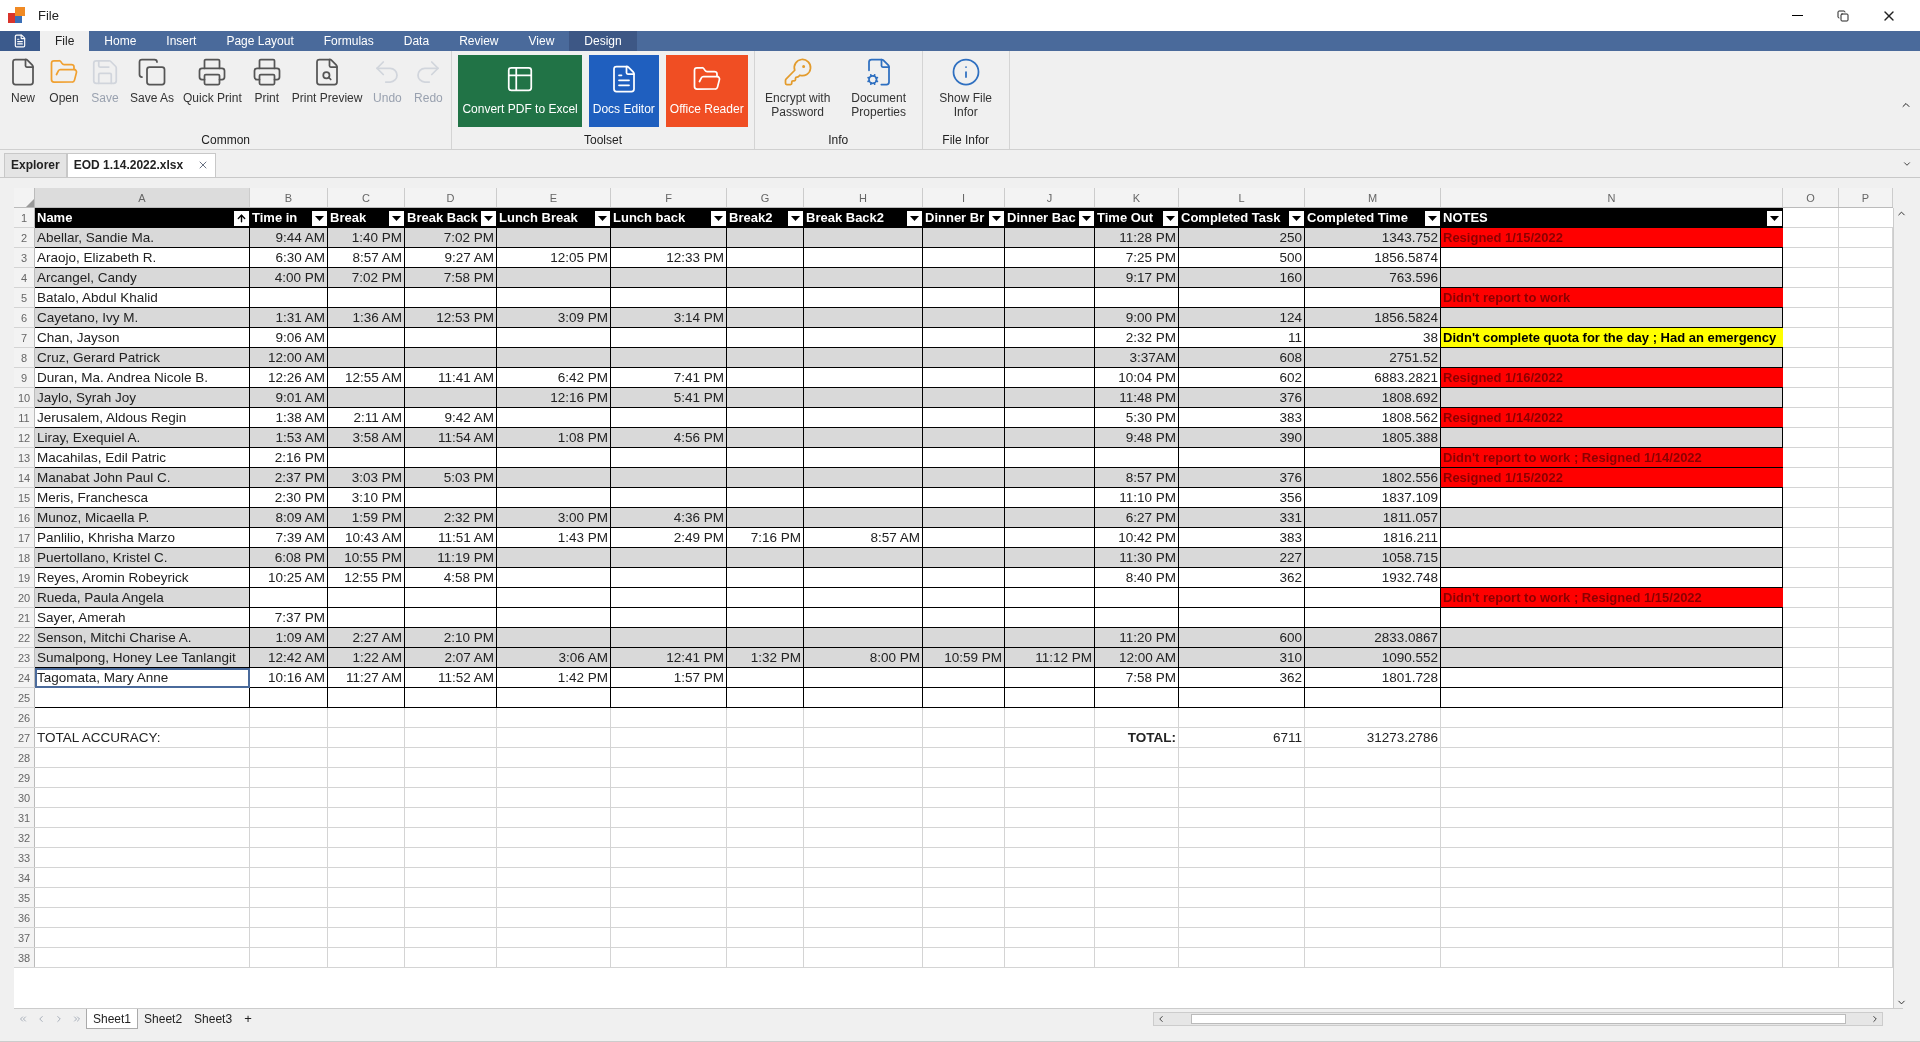 This screenshot has height=1042, width=1920. Describe the element at coordinates (863, 197) in the screenshot. I see `column-header: H` at that location.